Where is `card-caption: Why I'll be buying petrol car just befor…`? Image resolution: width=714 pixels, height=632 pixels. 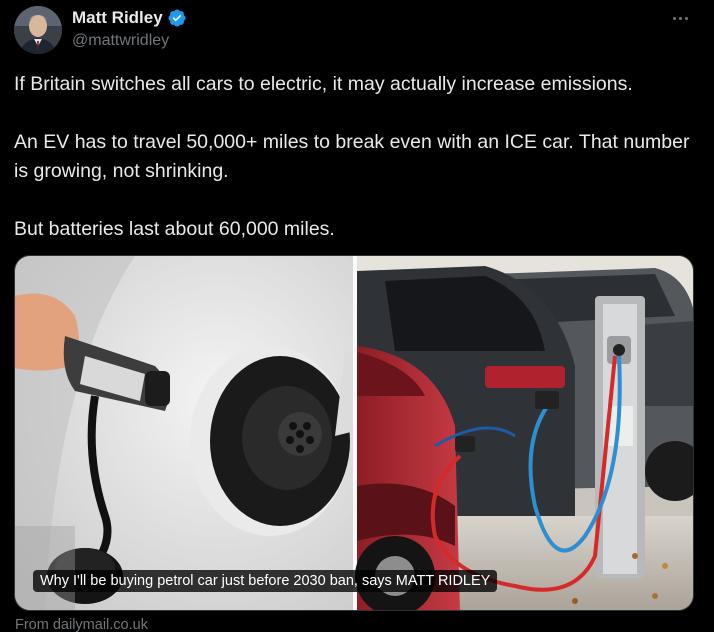
card-caption: Why I'll be buying petrol car just befor… is located at coordinates (265, 581).